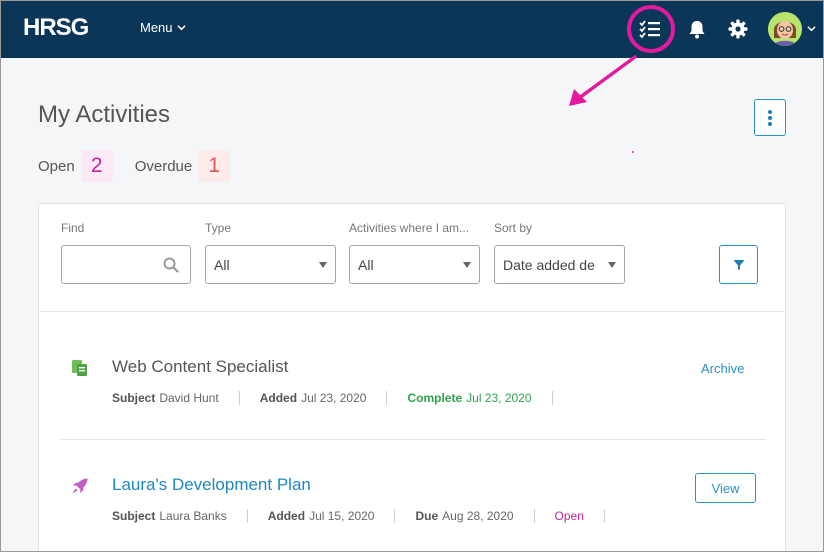 The width and height of the screenshot is (824, 552). What do you see at coordinates (650, 29) in the screenshot?
I see `activities-list-icon` at bounding box center [650, 29].